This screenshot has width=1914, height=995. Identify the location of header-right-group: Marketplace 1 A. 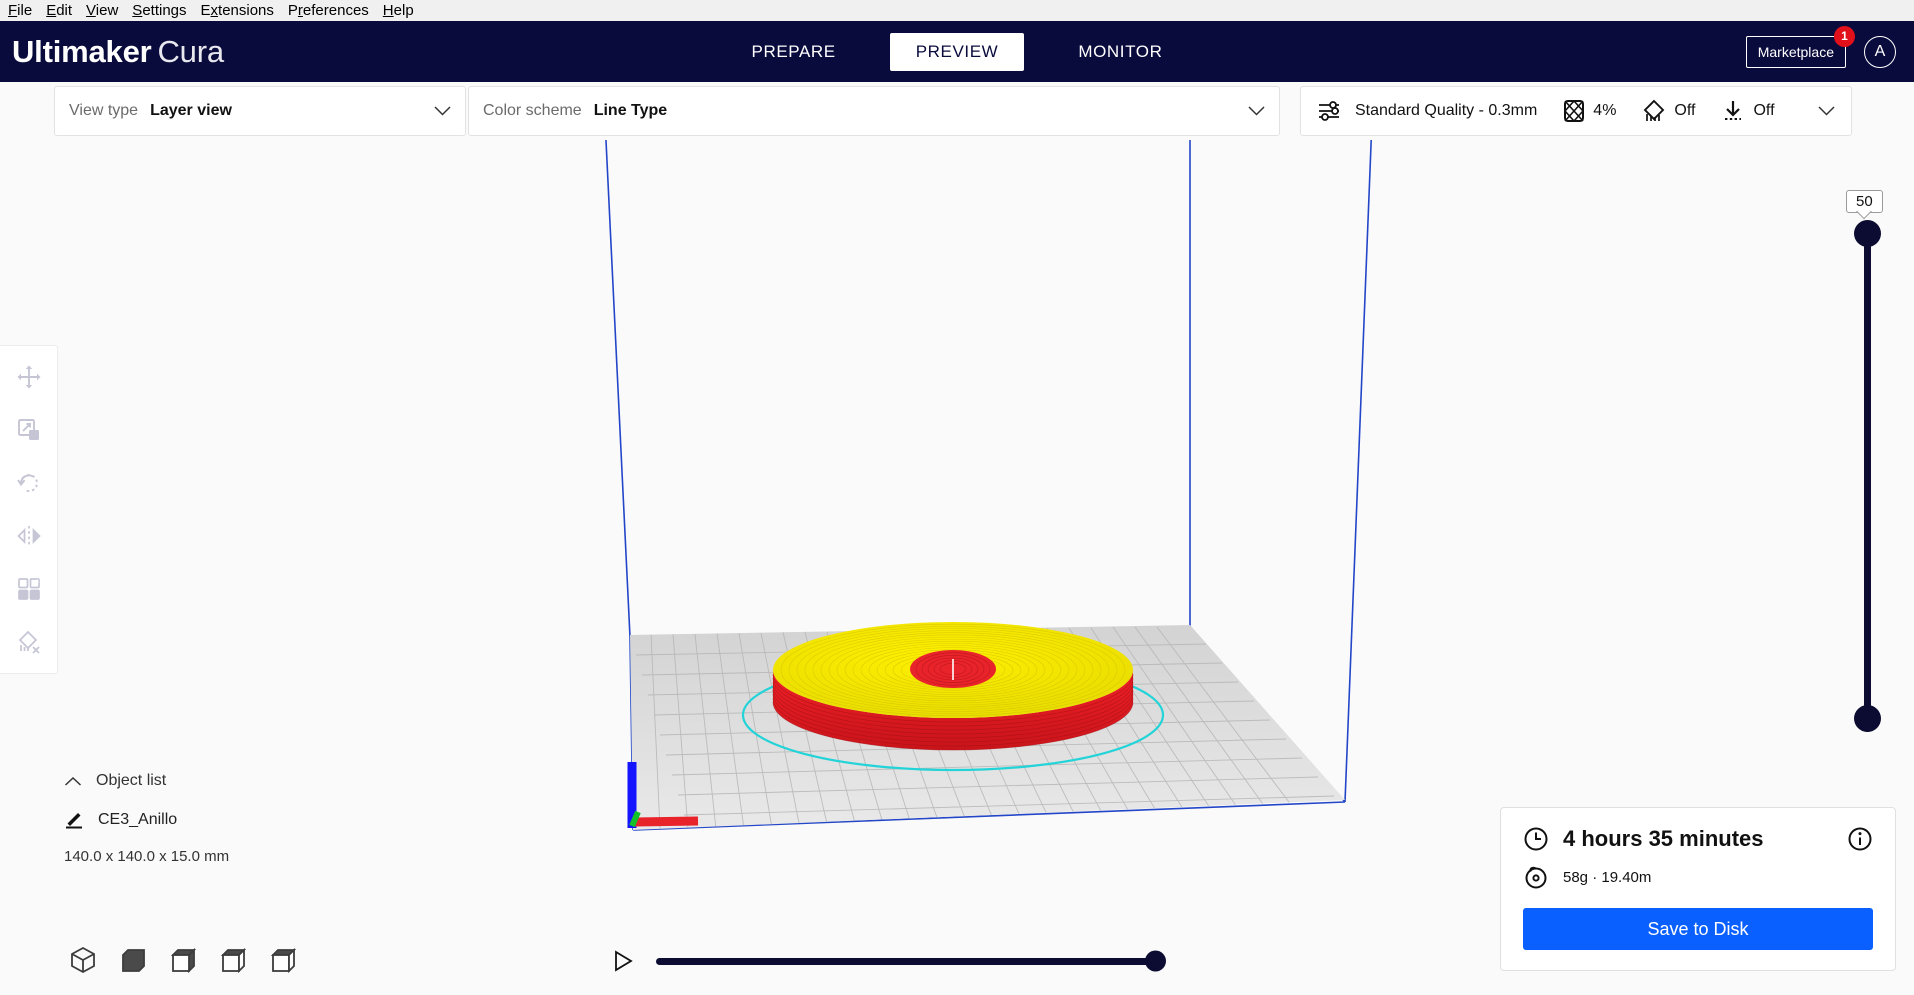
(1820, 51).